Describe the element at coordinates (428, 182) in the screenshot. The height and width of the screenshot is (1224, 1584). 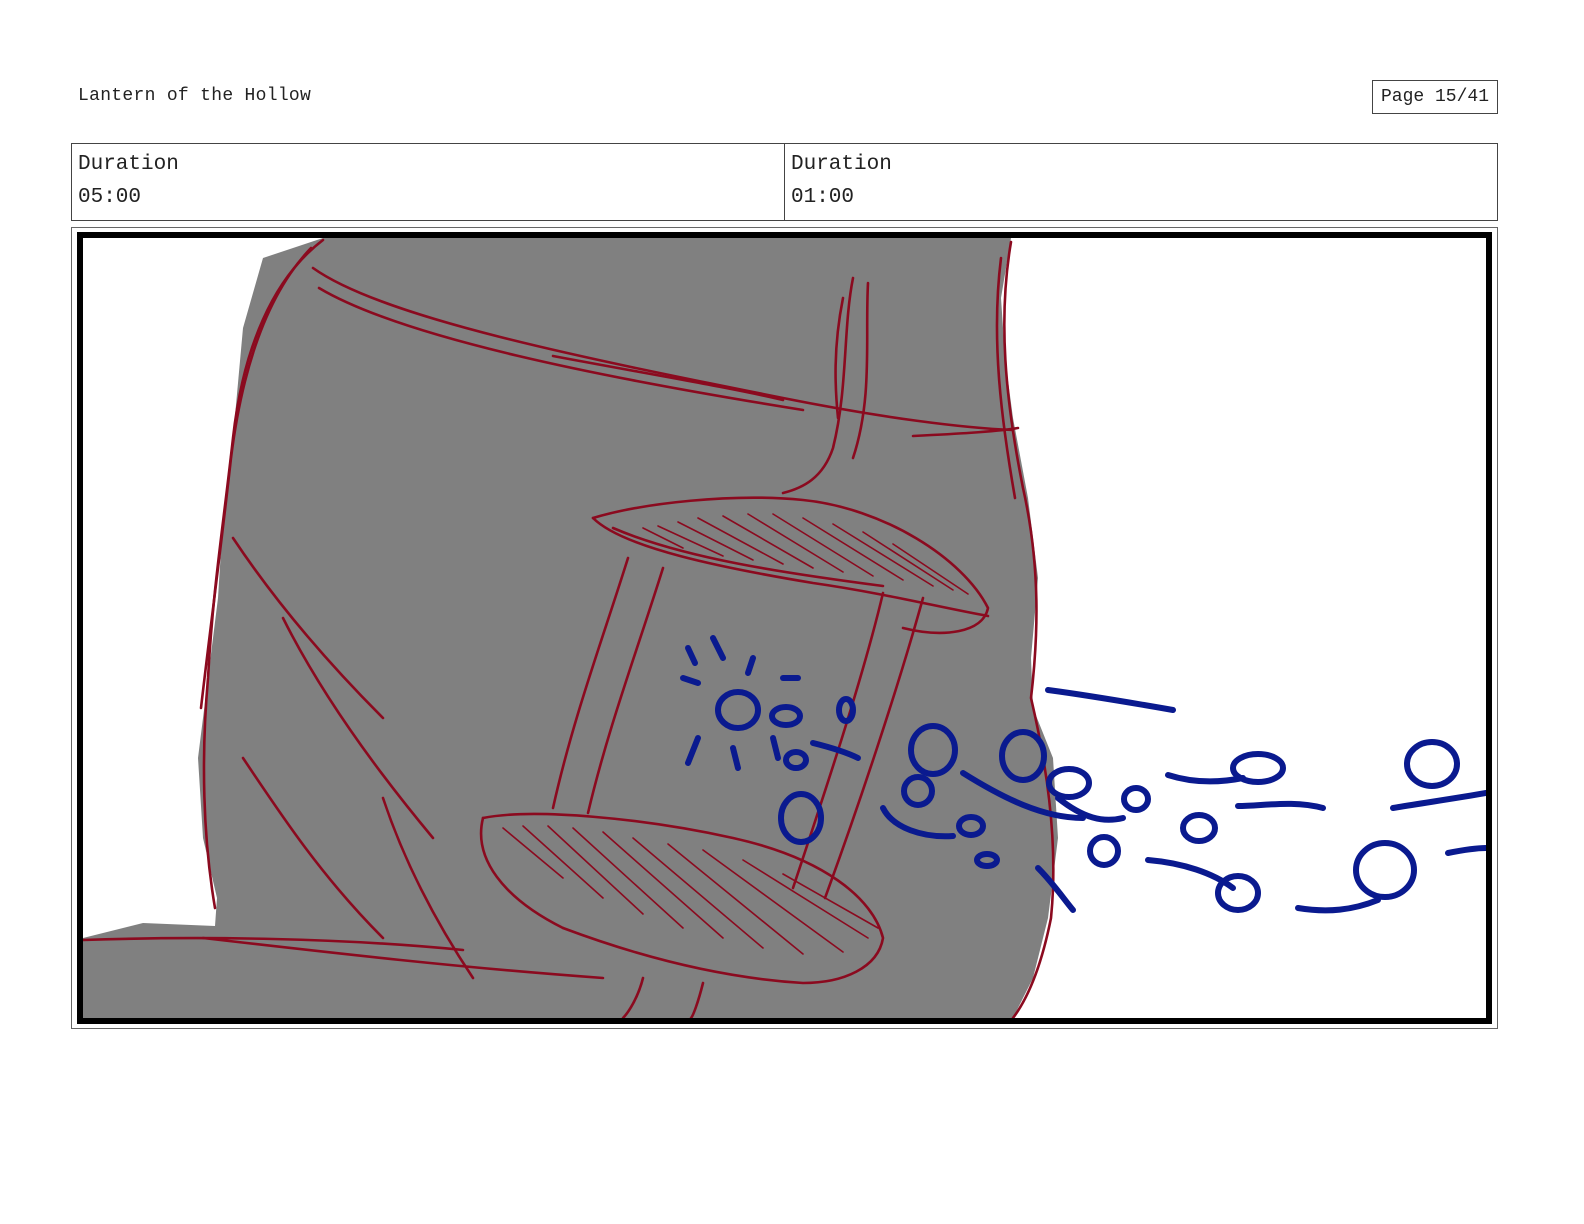
I see `duration-cell-1: Duration 05:00` at that location.